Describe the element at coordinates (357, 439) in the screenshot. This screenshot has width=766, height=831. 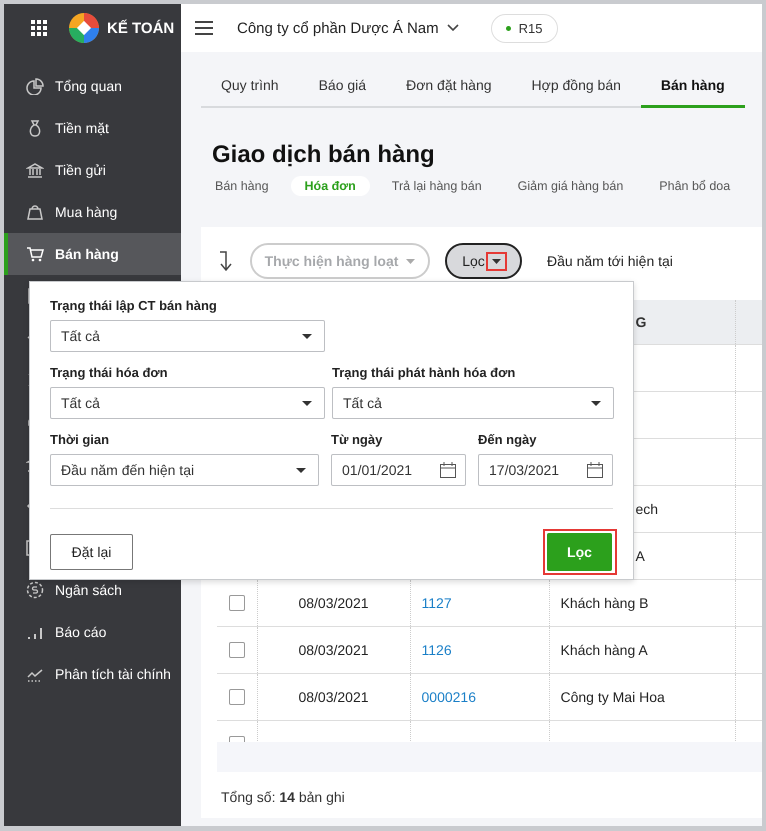
I see `field-label: Từ ngày` at that location.